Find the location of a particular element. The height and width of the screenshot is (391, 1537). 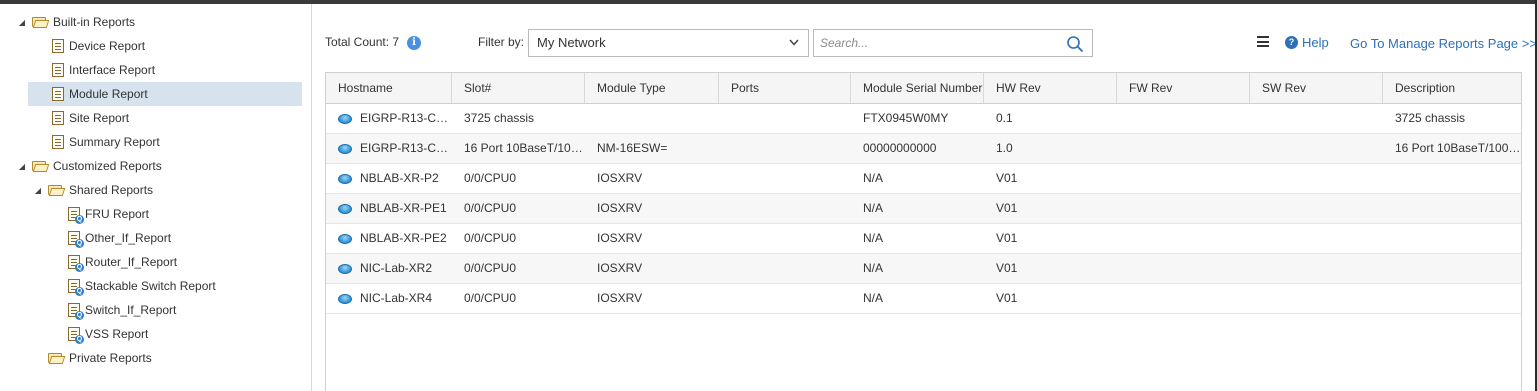

table-cell: IOSXRV is located at coordinates (620, 268).